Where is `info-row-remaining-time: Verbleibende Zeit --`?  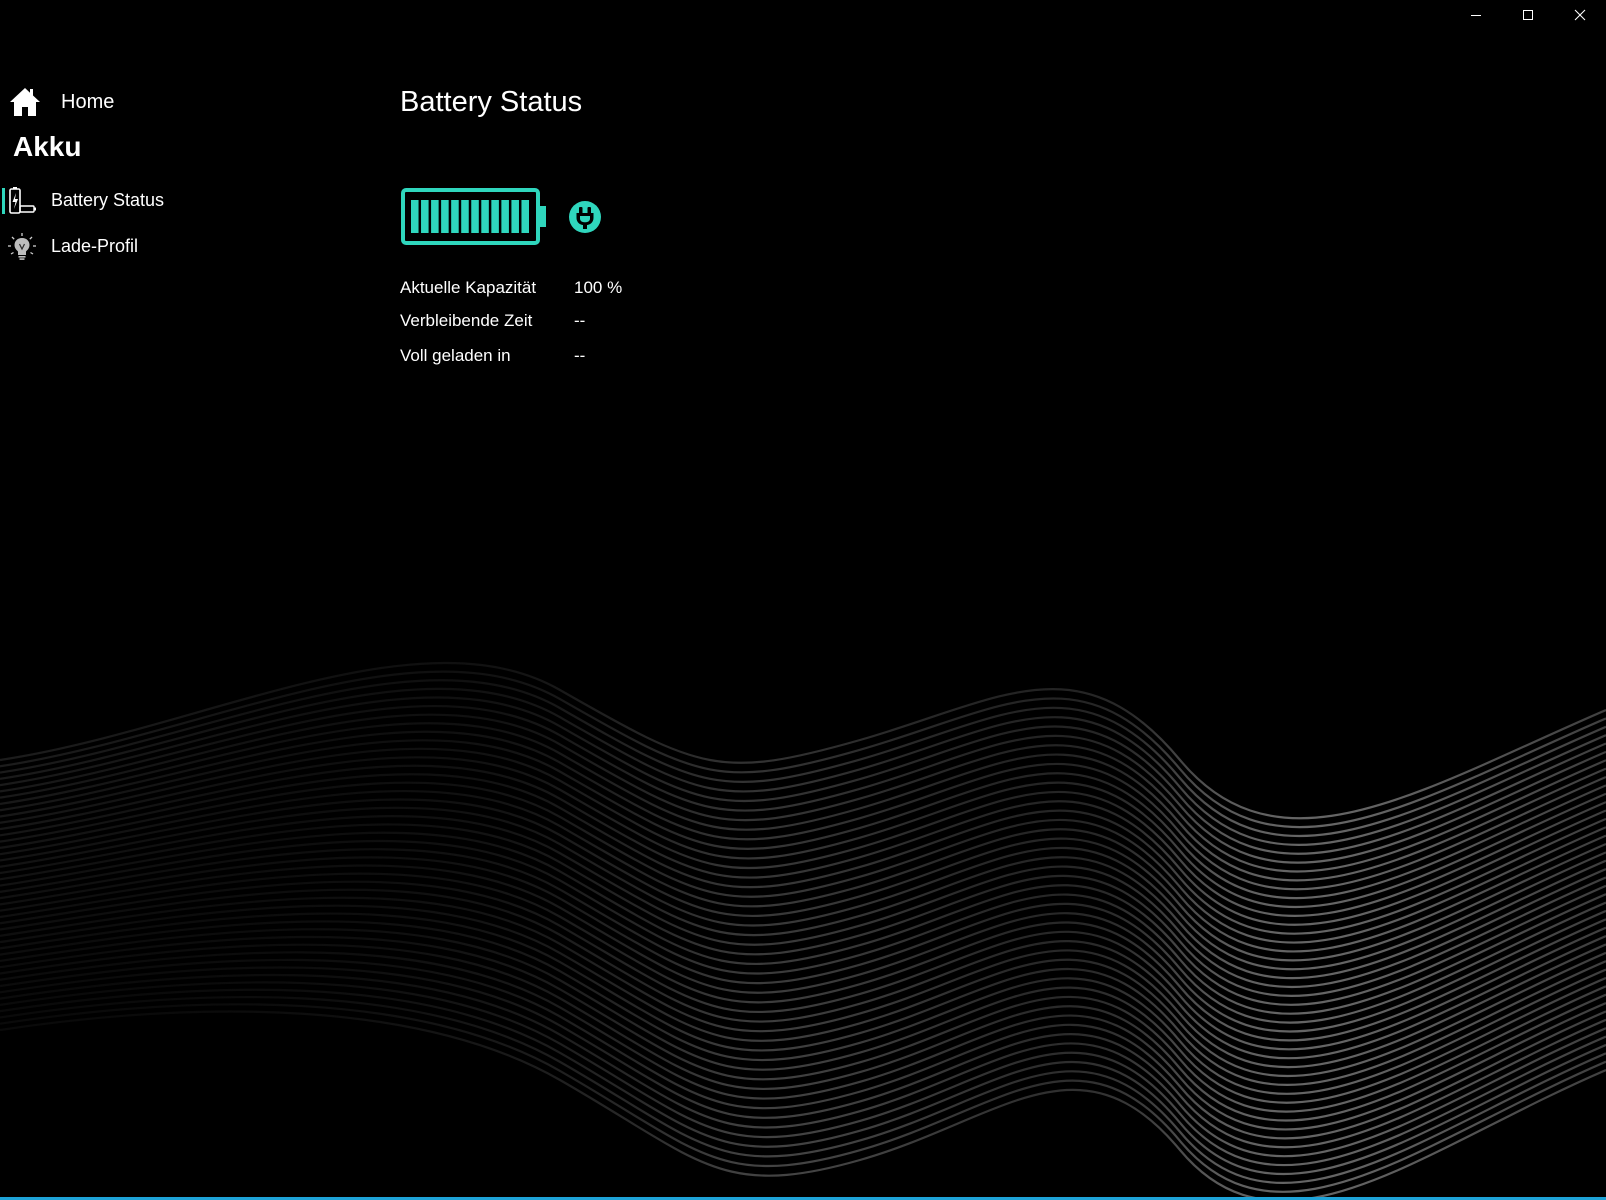
info-row-remaining-time: Verbleibende Zeit -- is located at coordinates (550, 323).